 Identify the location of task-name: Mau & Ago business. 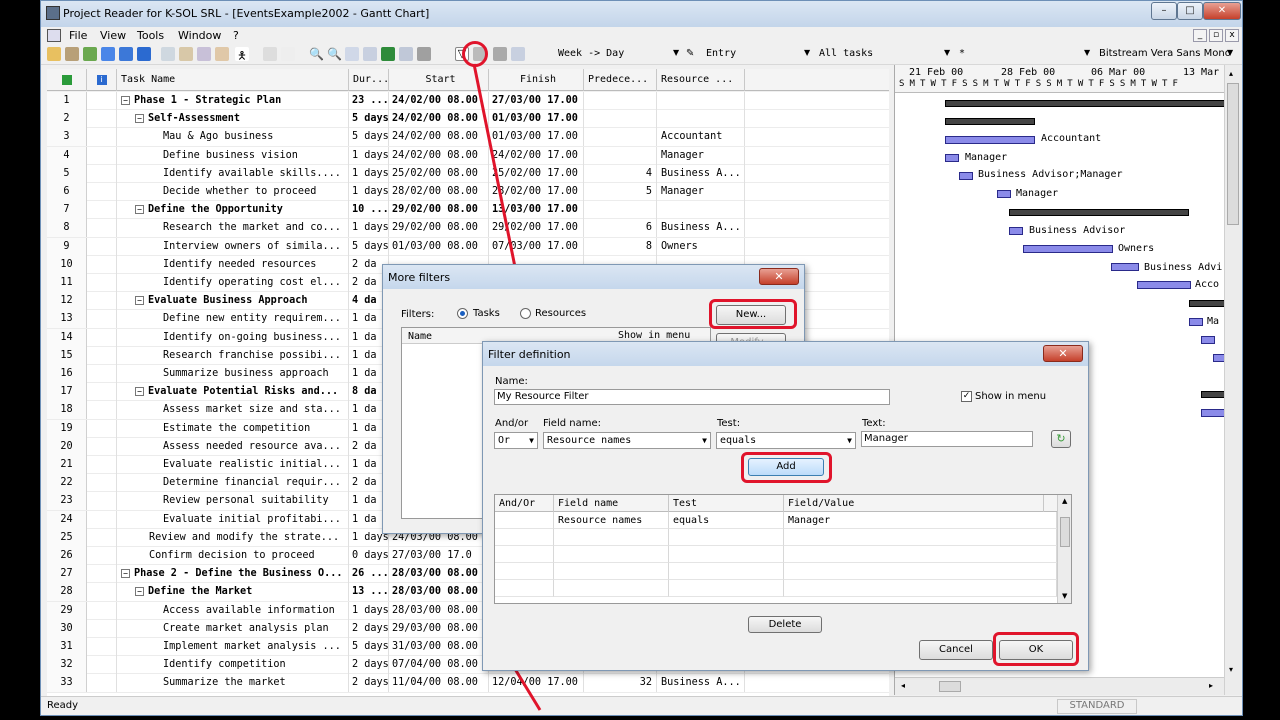
(233, 137).